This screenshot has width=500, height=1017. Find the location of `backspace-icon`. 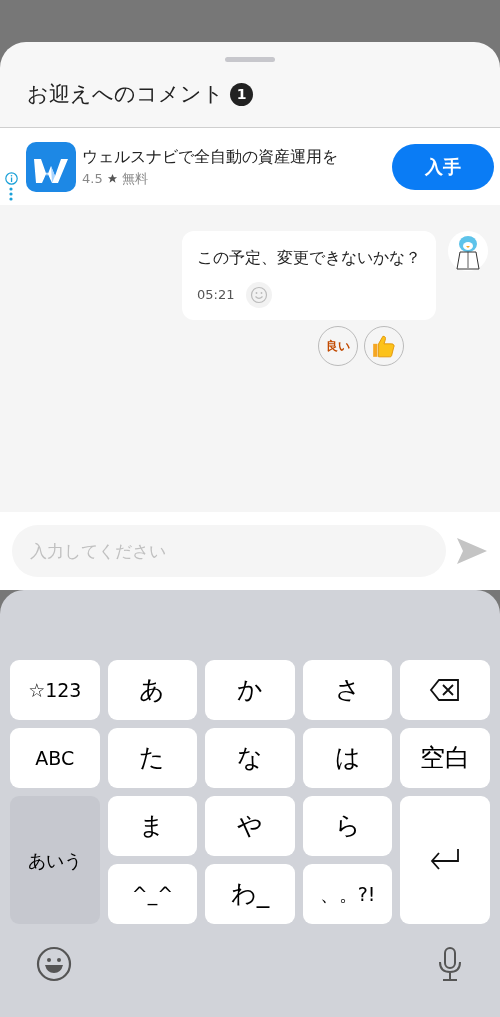

backspace-icon is located at coordinates (445, 690).